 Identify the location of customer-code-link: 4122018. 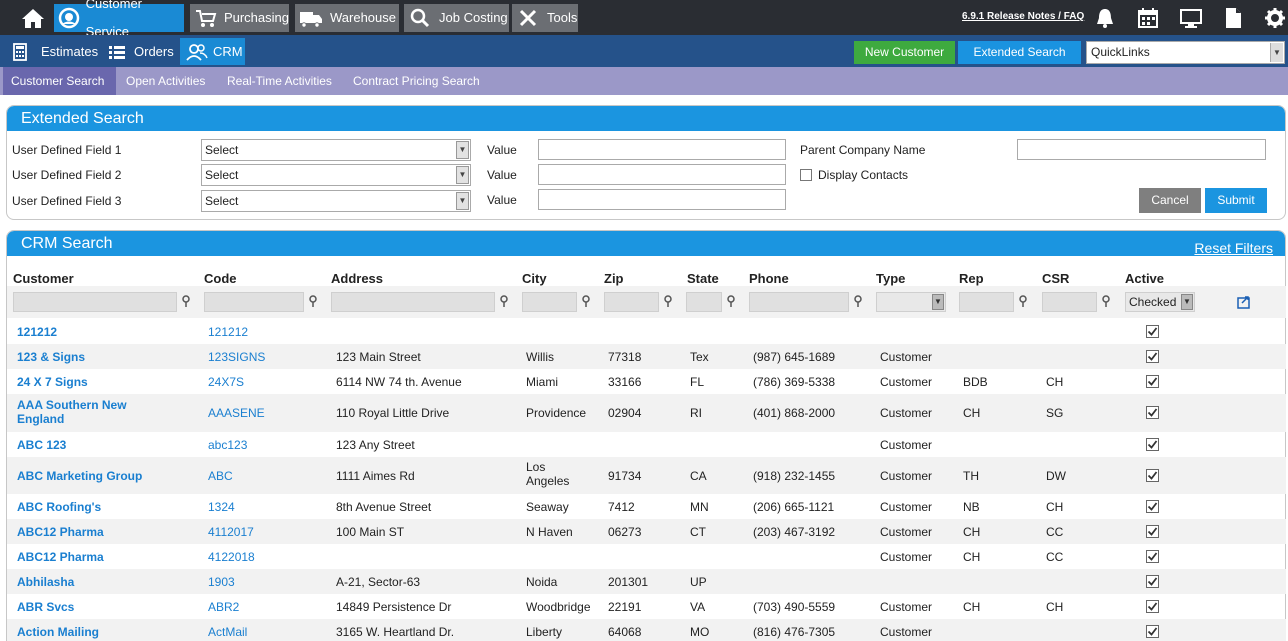
(231, 557).